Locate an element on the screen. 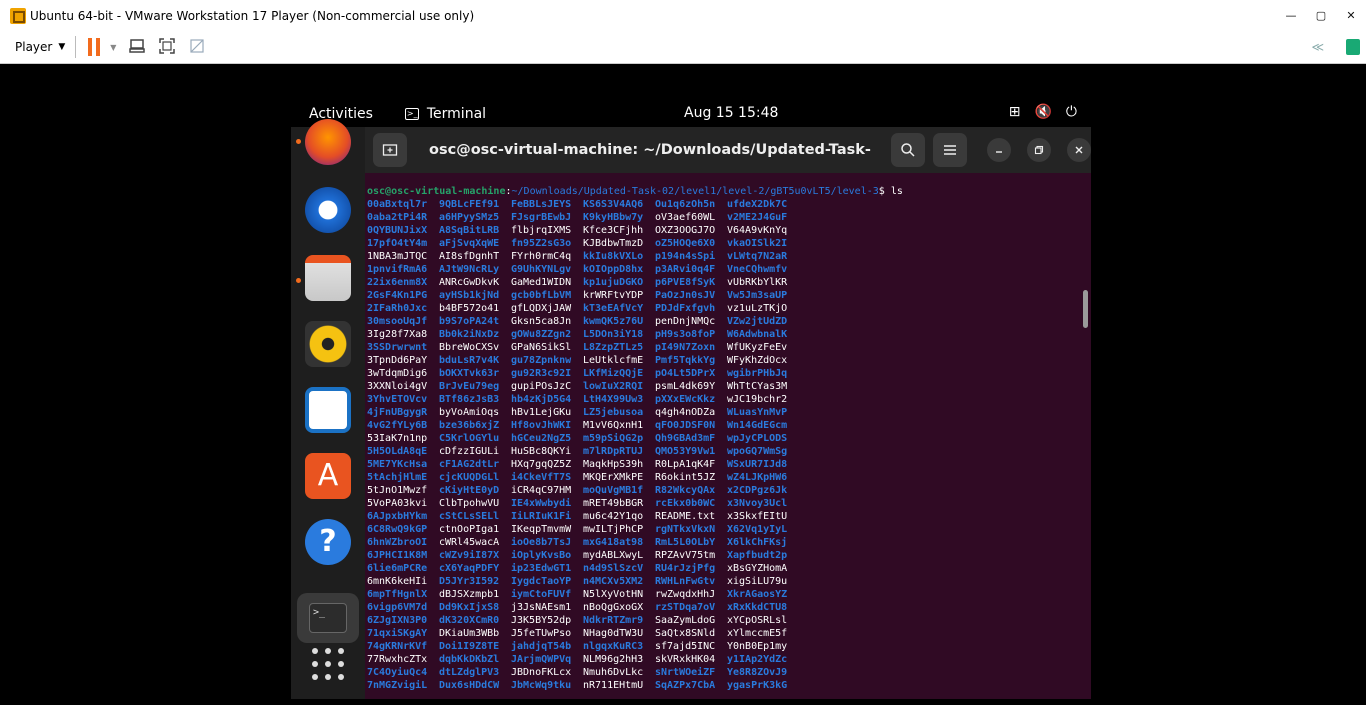  ls-file-entry: M1vV6QxnH1 is located at coordinates (613, 425).